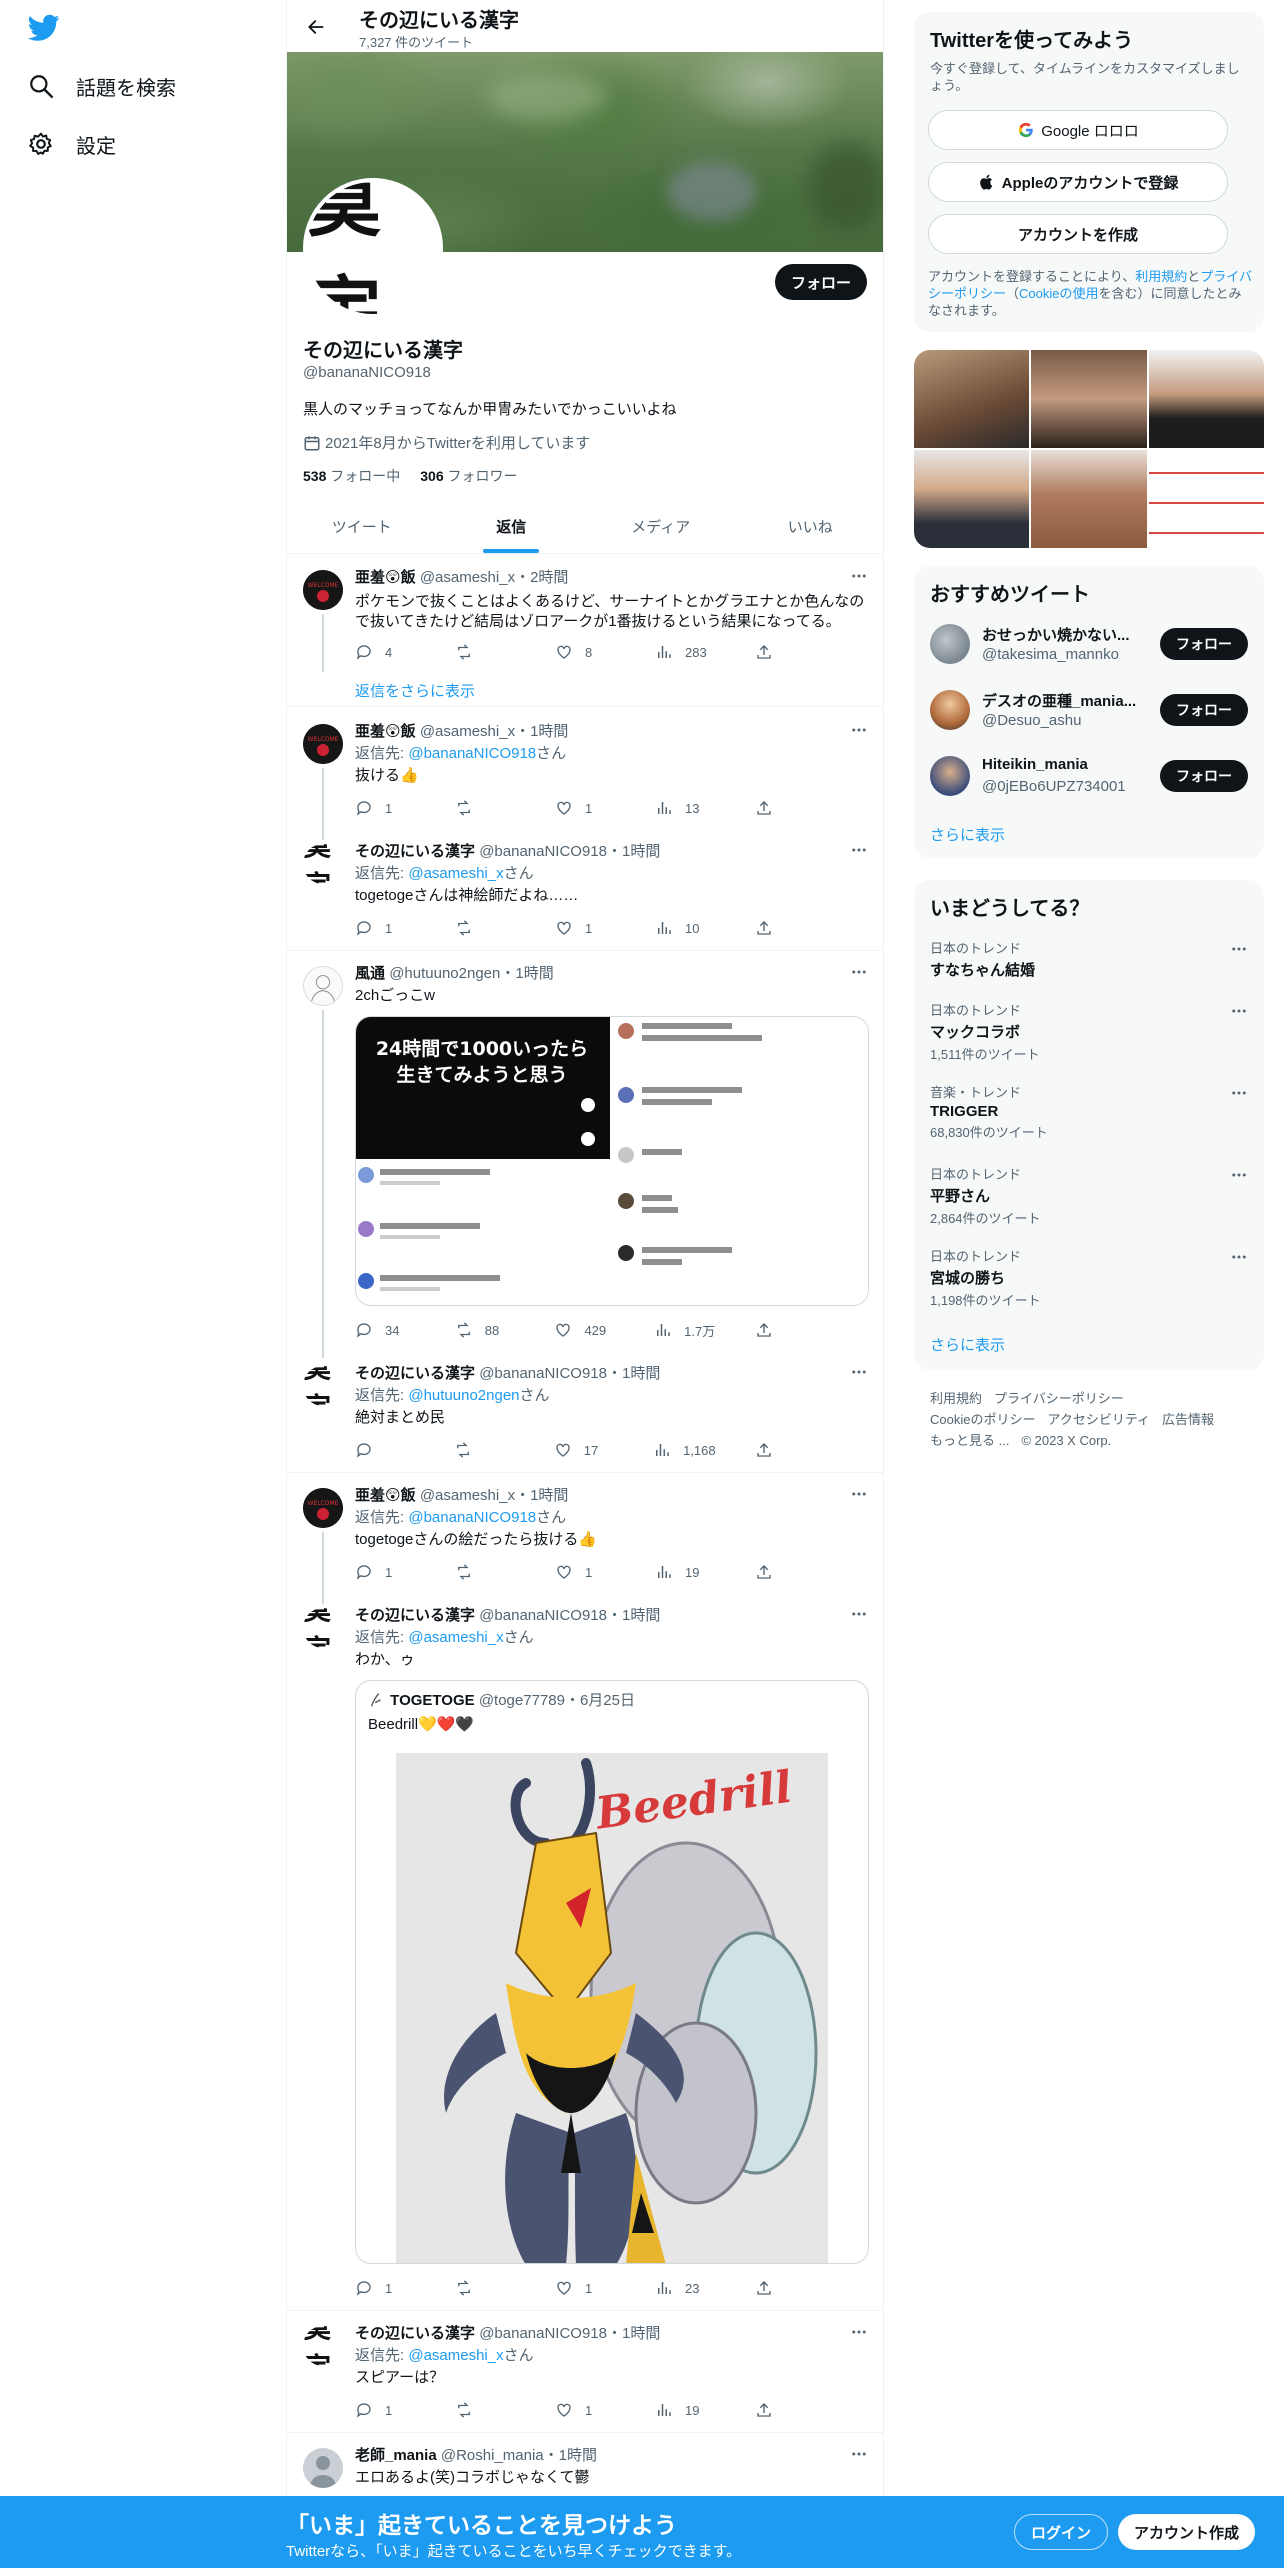 The image size is (1284, 2568). What do you see at coordinates (584, 1330) in the screenshot?
I see `like-button: 429` at bounding box center [584, 1330].